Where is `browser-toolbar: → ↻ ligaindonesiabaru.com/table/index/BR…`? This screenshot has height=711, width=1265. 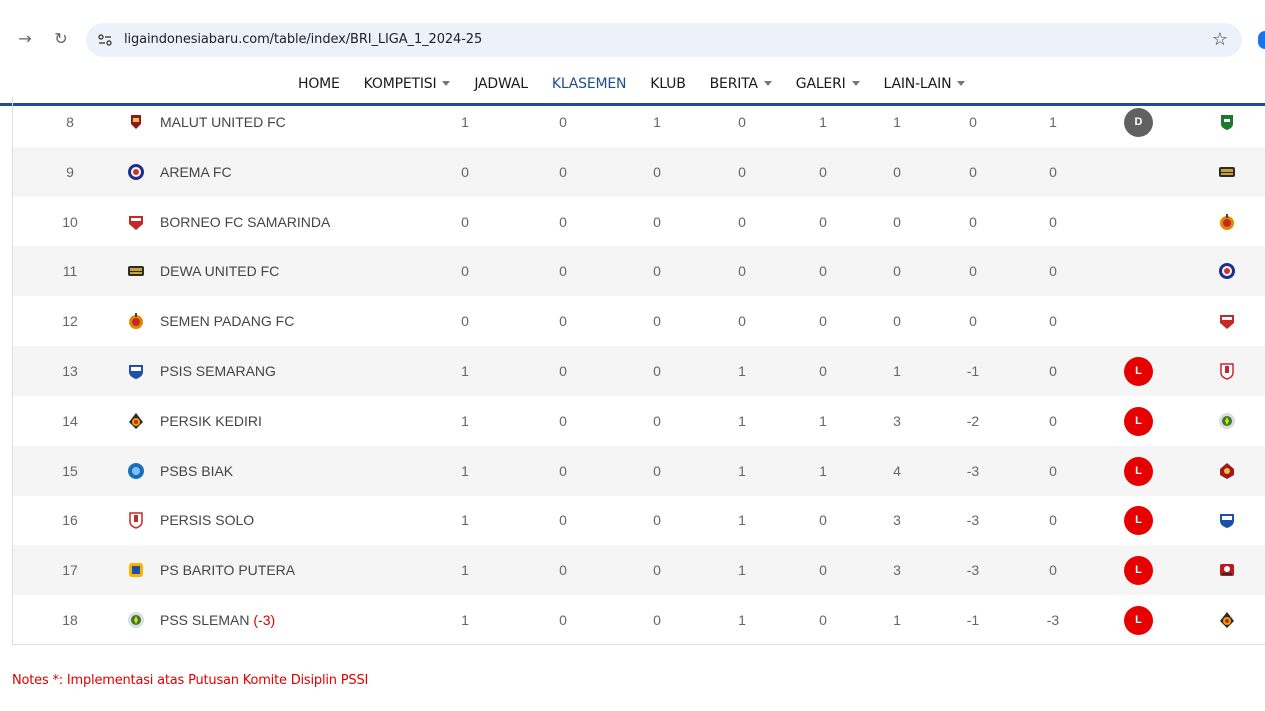 browser-toolbar: → ↻ ligaindonesiabaru.com/table/index/BR… is located at coordinates (632, 31).